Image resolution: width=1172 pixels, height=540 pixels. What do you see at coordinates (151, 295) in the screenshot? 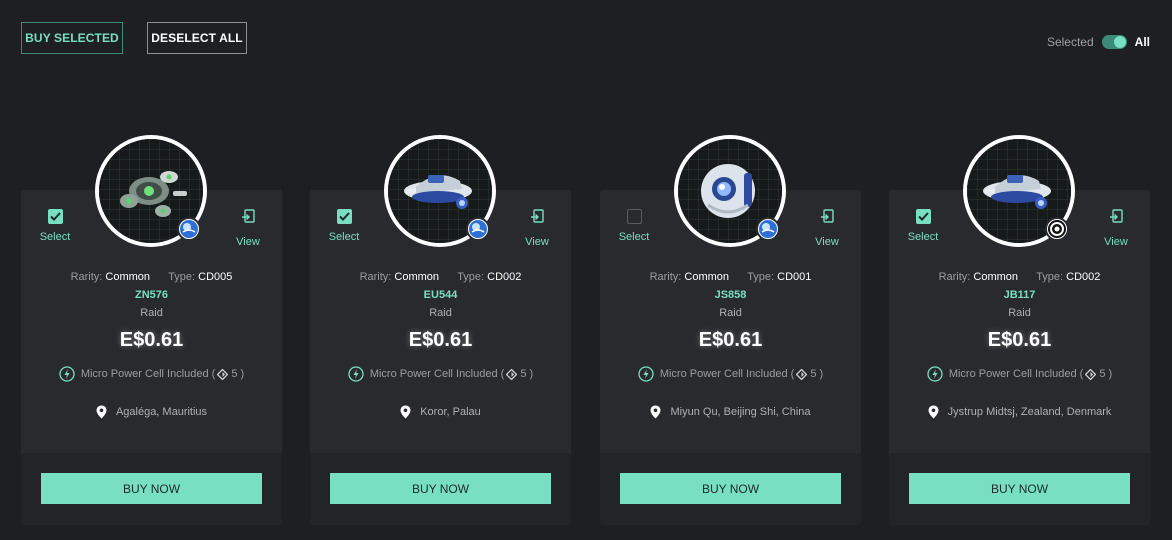
I see `drone-code: ZN576` at bounding box center [151, 295].